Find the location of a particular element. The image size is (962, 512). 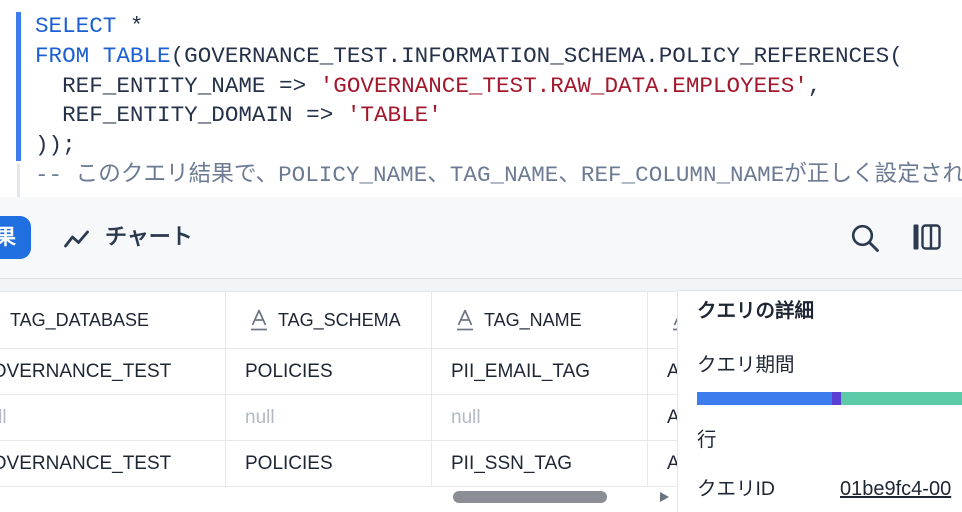

sql-string: 'GOVERNANCE_TEST.RAW_DATA.EMPLOYEES' is located at coordinates (563, 85).